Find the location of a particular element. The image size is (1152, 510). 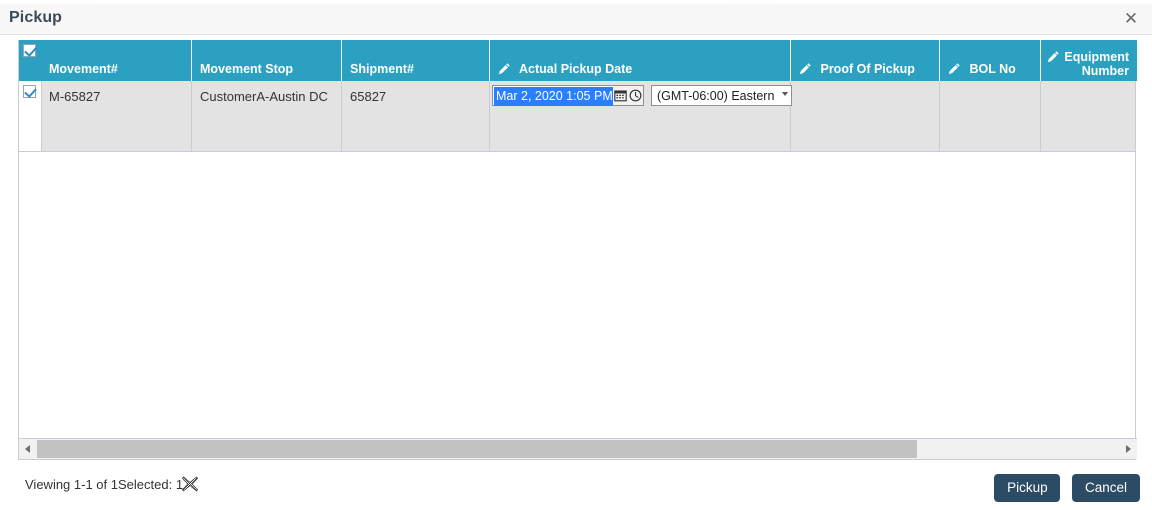

column-header-movement-stop-label: Movement Stop is located at coordinates (247, 69).